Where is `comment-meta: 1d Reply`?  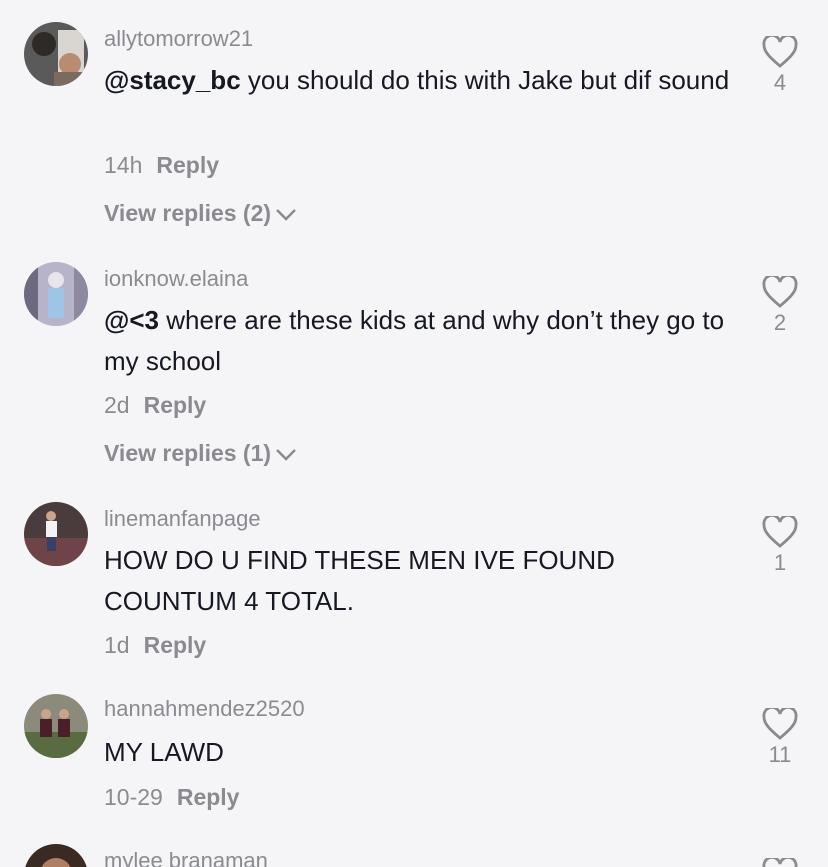
comment-meta: 1d Reply is located at coordinates (155, 645).